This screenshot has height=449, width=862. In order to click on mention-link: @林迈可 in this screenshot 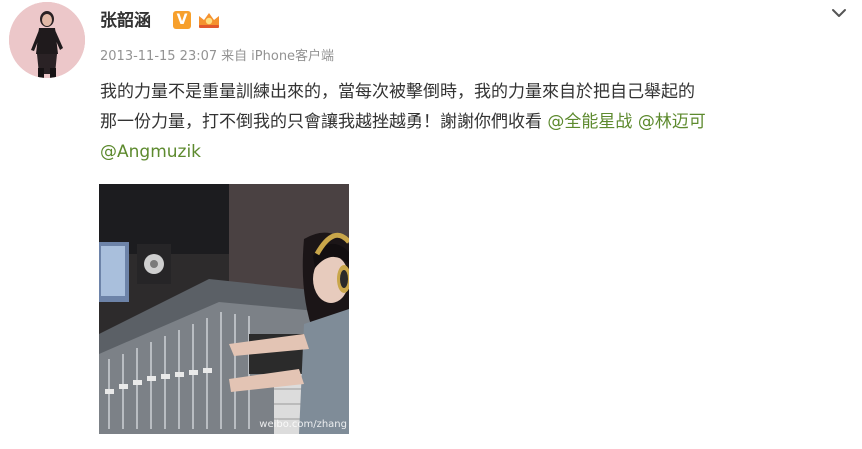, I will do `click(672, 122)`.